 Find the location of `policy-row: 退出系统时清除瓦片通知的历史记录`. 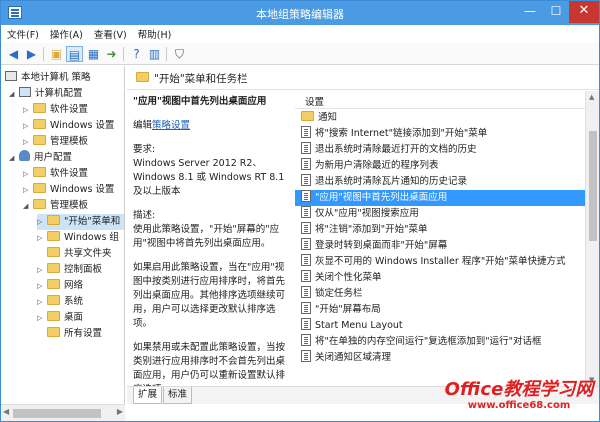

policy-row: 退出系统时清除瓦片通知的历史记录 is located at coordinates (440, 182).